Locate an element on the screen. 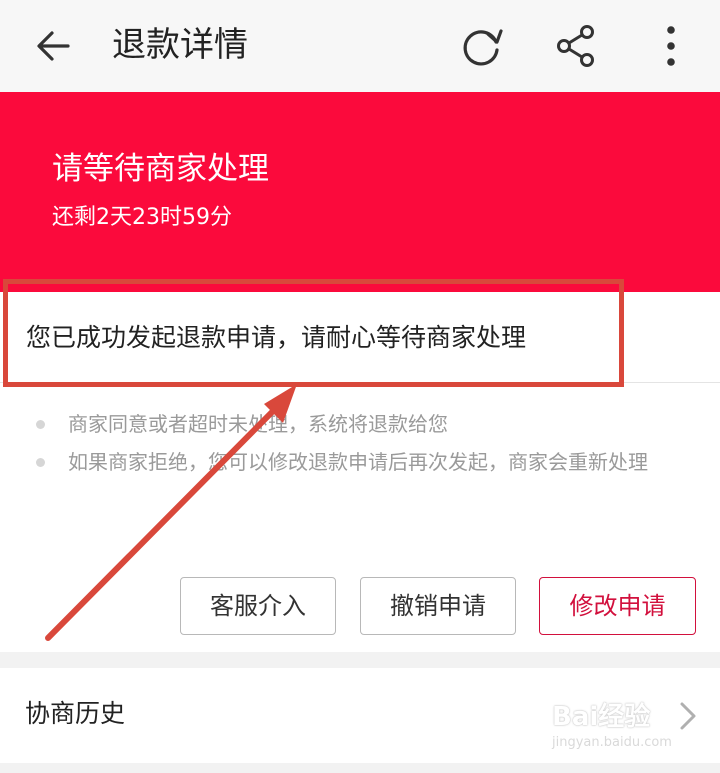  watermark-url: jingyan.baidu.com is located at coordinates (612, 742).